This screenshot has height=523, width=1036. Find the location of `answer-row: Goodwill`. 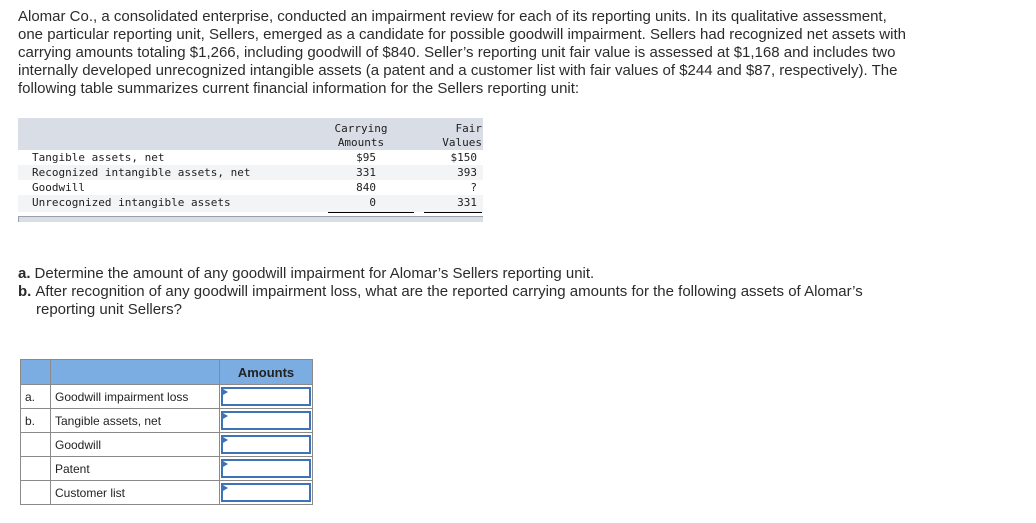

answer-row: Goodwill is located at coordinates (166, 444).